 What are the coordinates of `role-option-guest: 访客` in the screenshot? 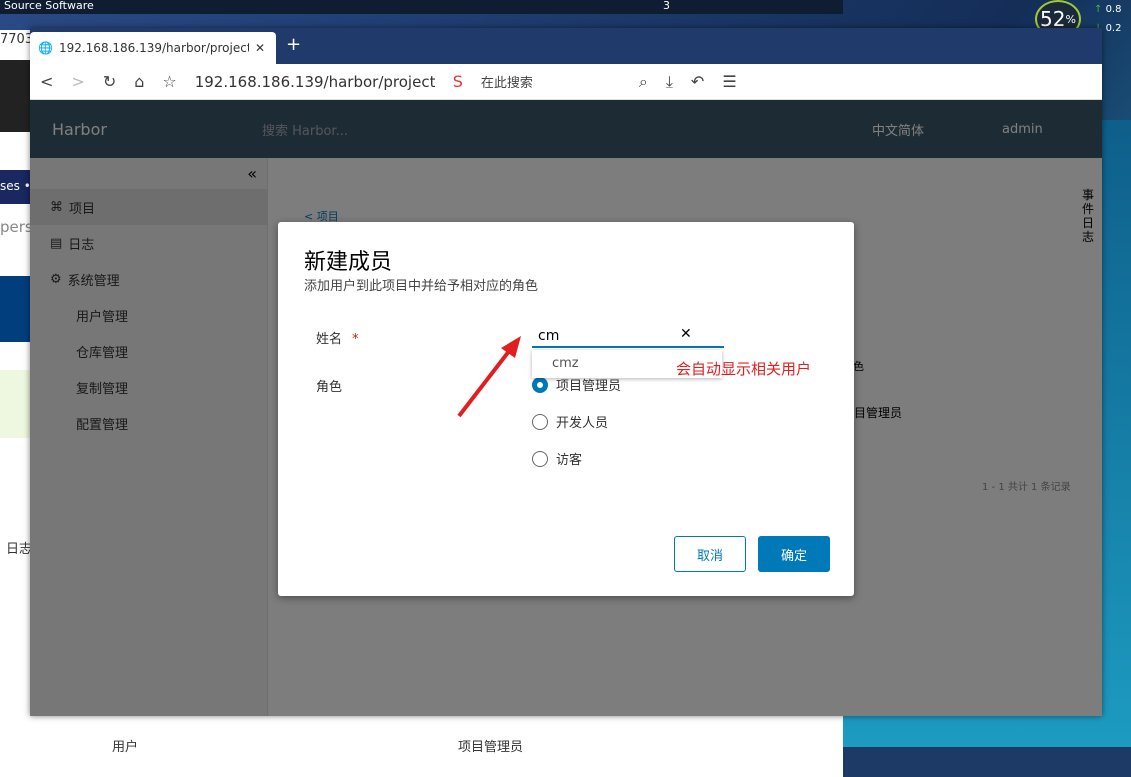 It's located at (557, 458).